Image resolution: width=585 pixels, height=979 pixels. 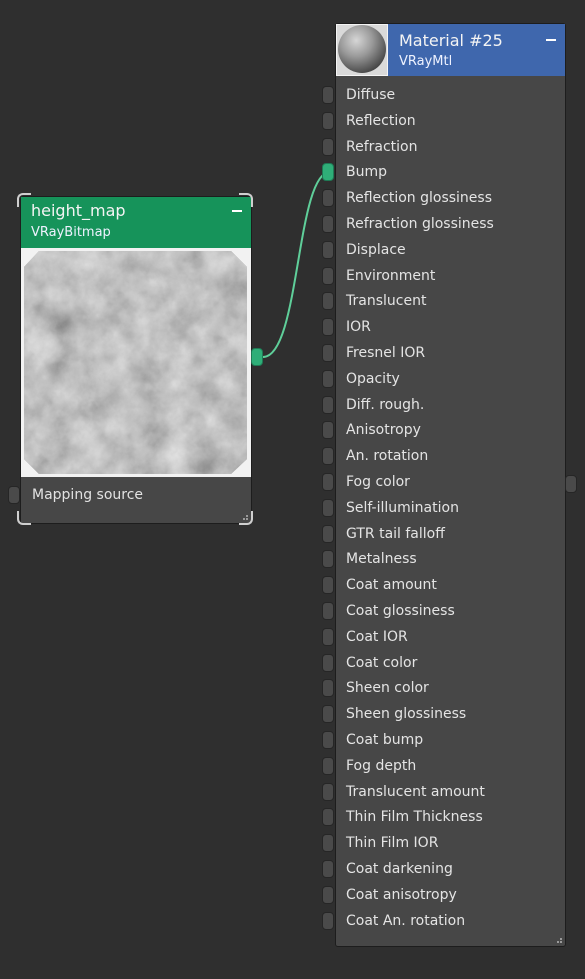 What do you see at coordinates (450, 353) in the screenshot?
I see `material-slot-row: Fresnel IOR` at bounding box center [450, 353].